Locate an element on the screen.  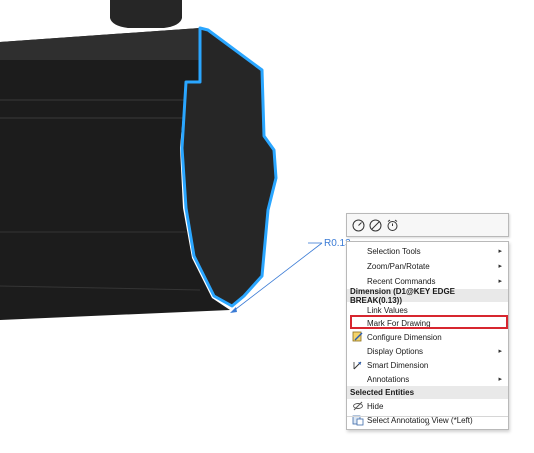
menu-separator is located at coordinates (427, 416).